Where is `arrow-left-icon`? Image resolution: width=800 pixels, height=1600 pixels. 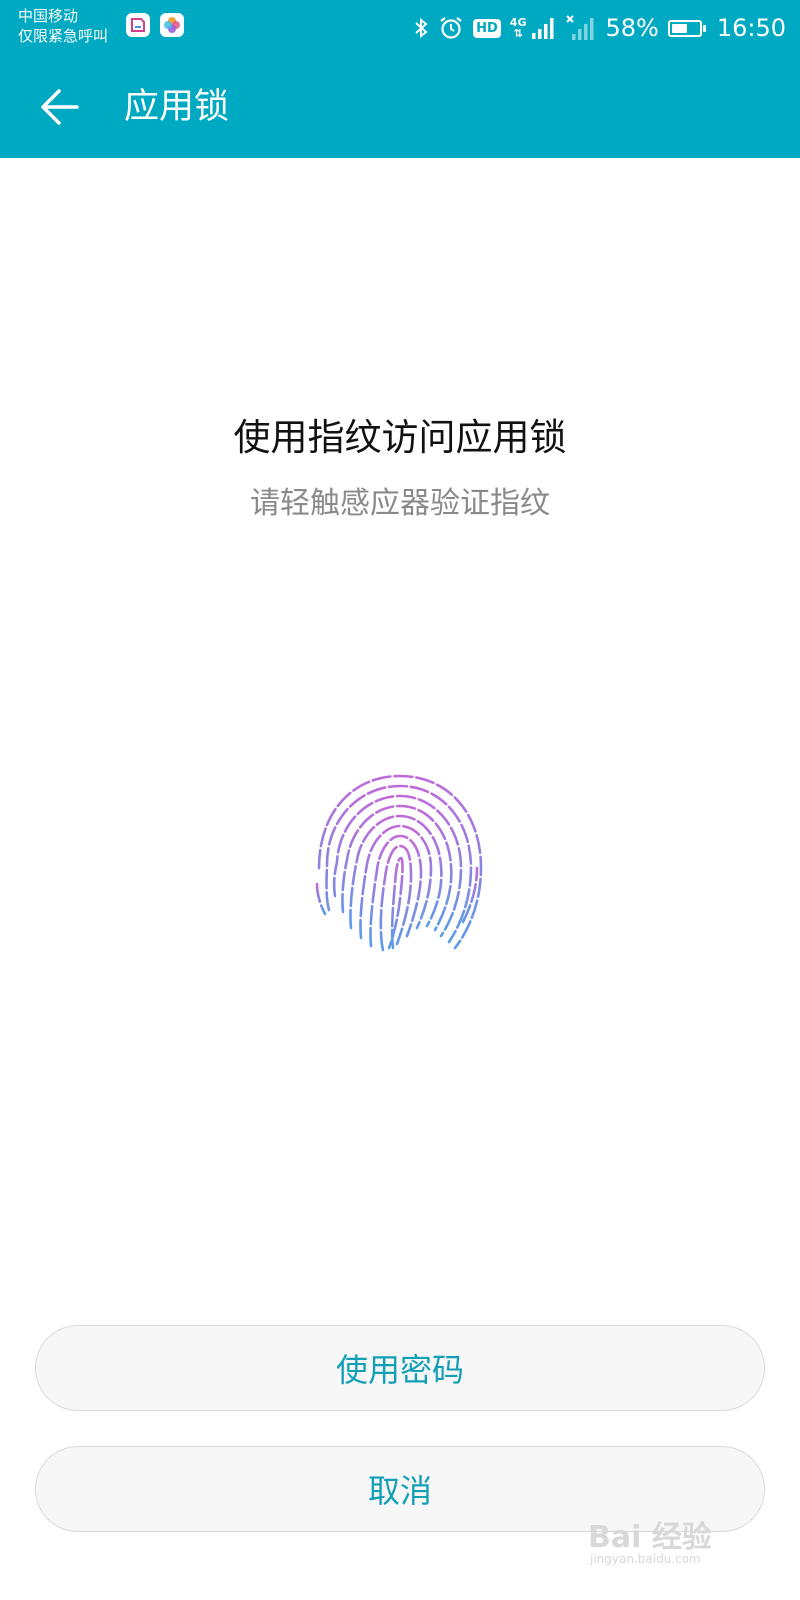 arrow-left-icon is located at coordinates (60, 107).